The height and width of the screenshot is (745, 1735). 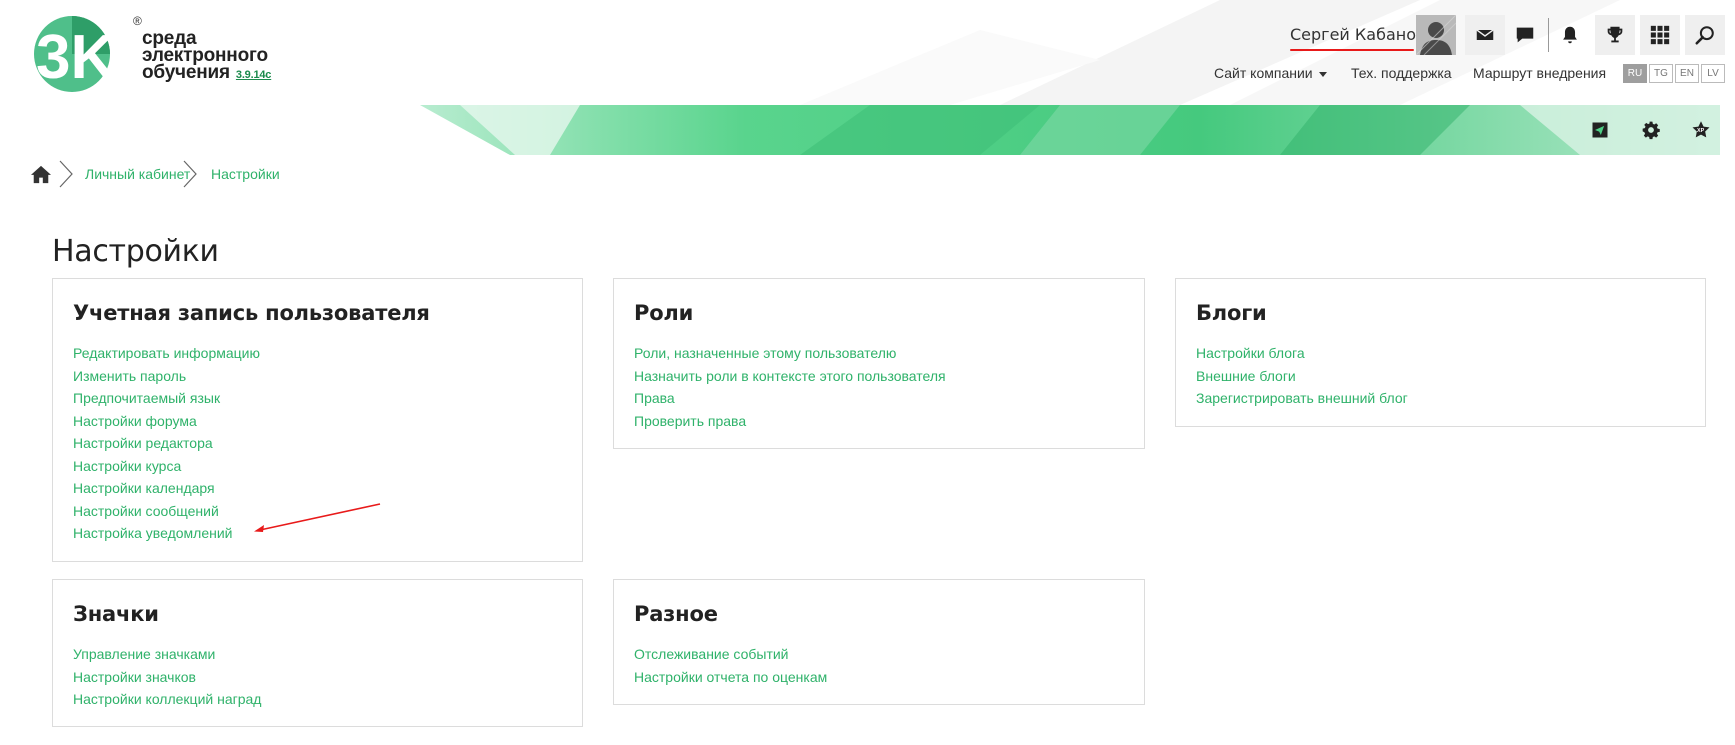 I want to click on send-button, so click(x=1600, y=130).